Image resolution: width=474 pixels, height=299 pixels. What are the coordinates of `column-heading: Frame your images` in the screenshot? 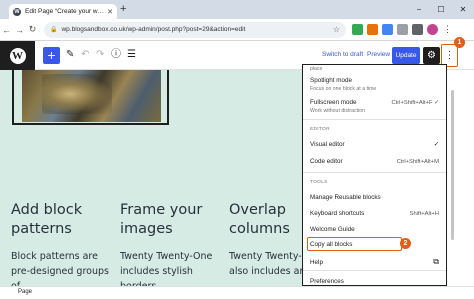 It's located at (170, 220).